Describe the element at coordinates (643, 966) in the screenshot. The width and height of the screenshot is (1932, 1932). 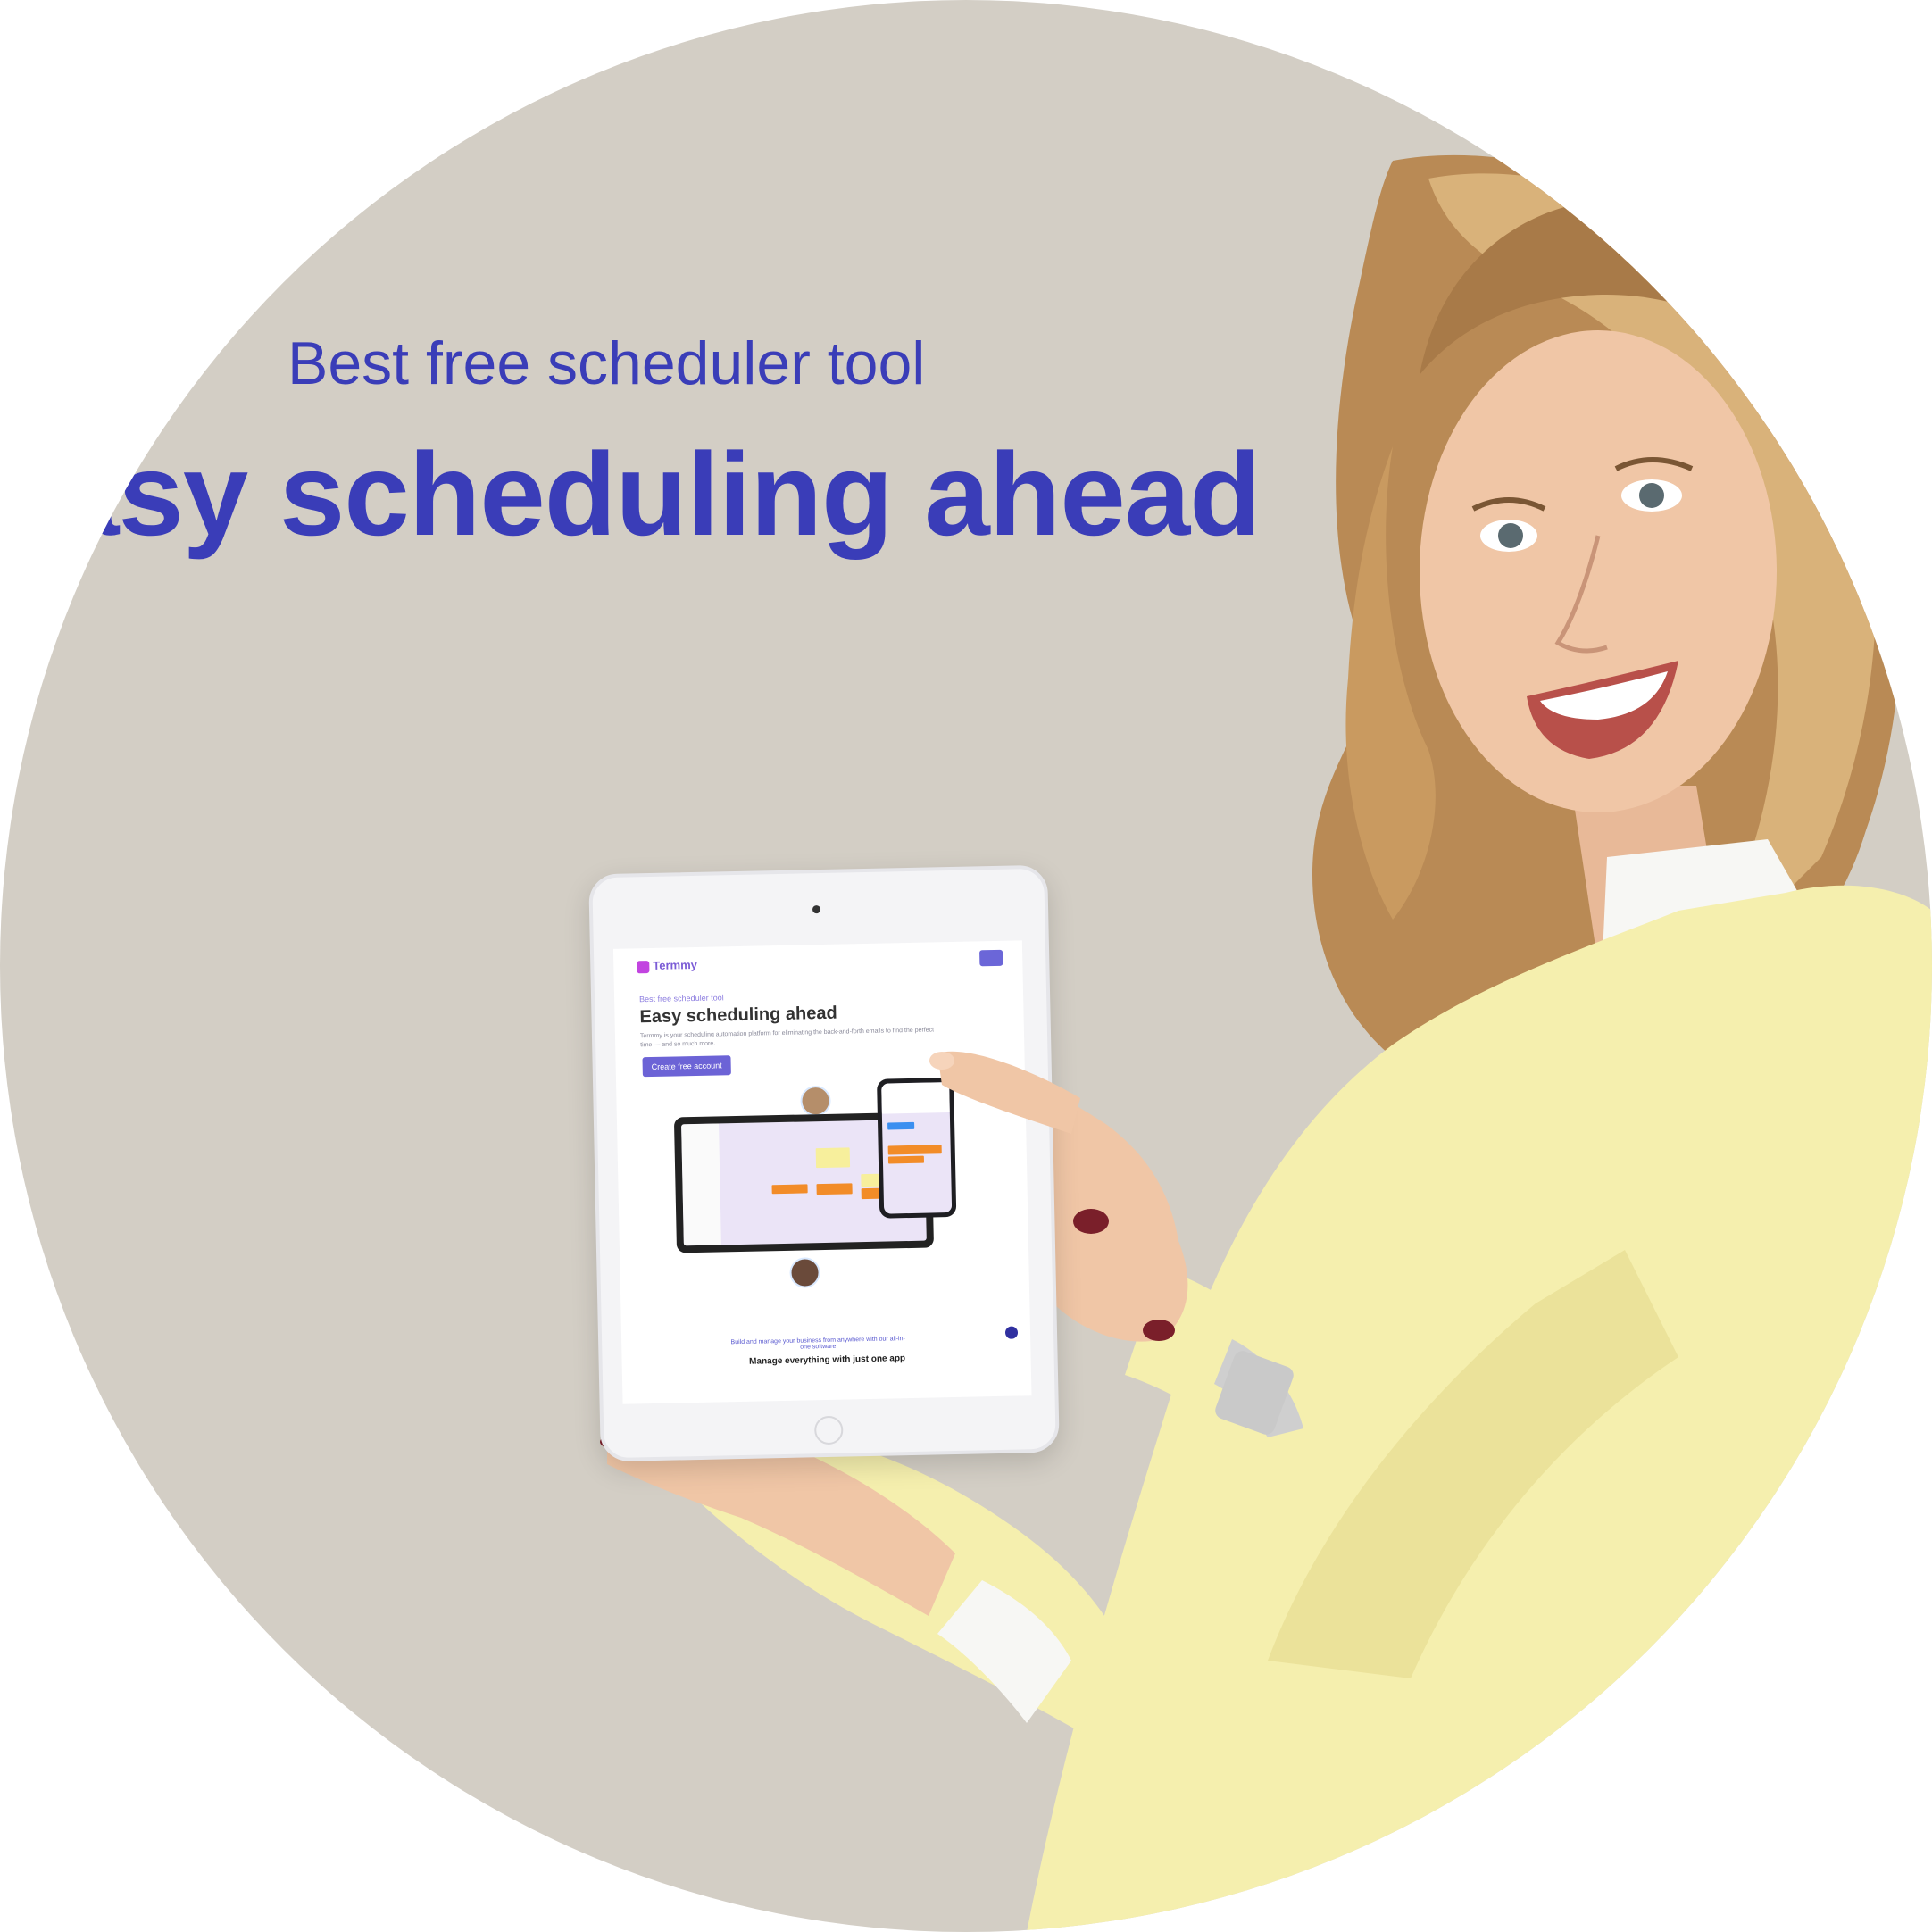
I see `calendar-icon` at that location.